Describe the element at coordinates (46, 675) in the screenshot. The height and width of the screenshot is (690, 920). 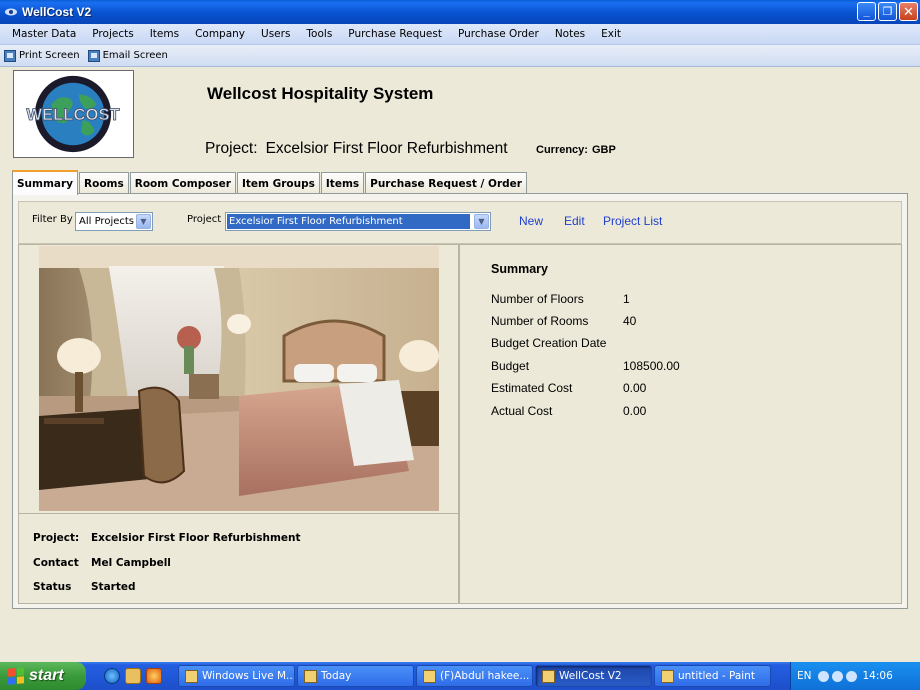
I see `start-label: start` at that location.